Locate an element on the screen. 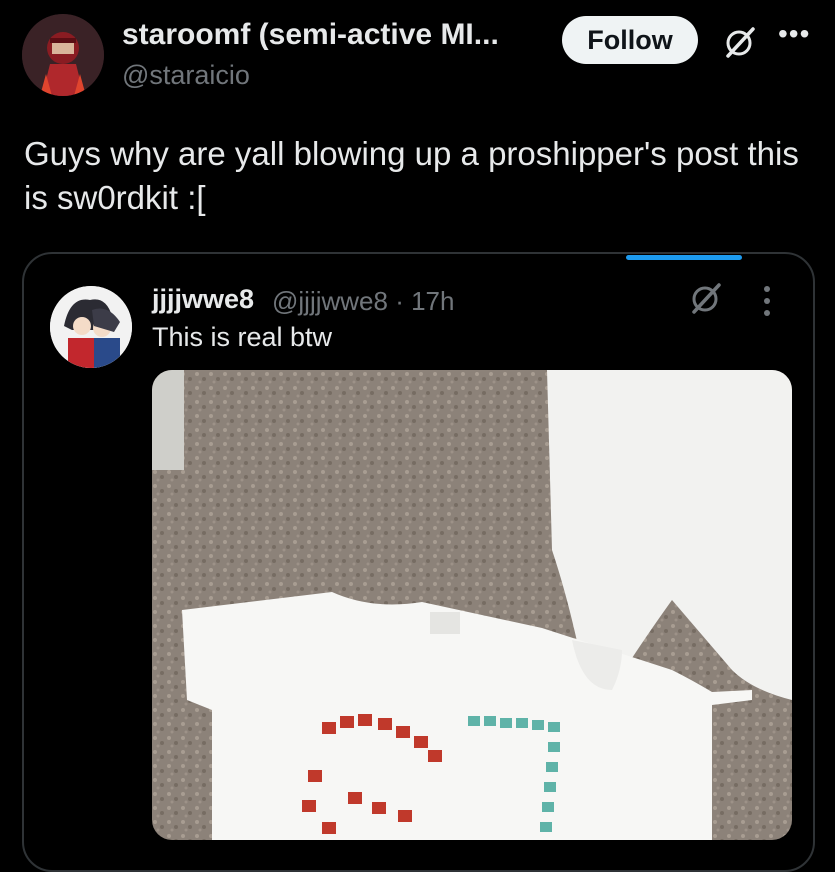 The width and height of the screenshot is (835, 872). quoted-grok-icon is located at coordinates (706, 298).